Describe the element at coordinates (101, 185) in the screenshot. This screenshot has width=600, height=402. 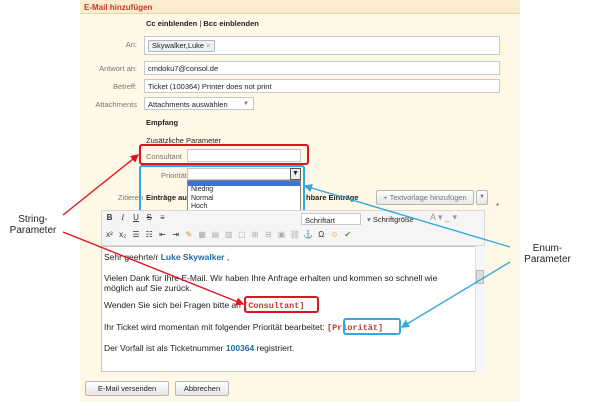
I see `arrow-to-consultant-field` at that location.